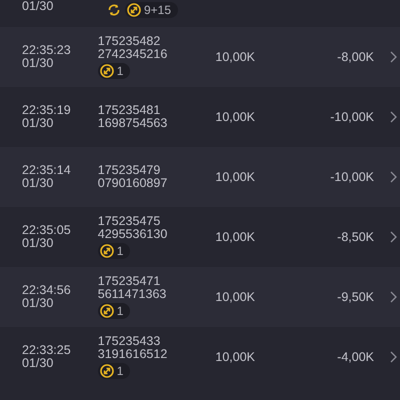 This screenshot has width=400, height=400. Describe the element at coordinates (130, 170) in the screenshot. I see `round-id: 175235479` at that location.